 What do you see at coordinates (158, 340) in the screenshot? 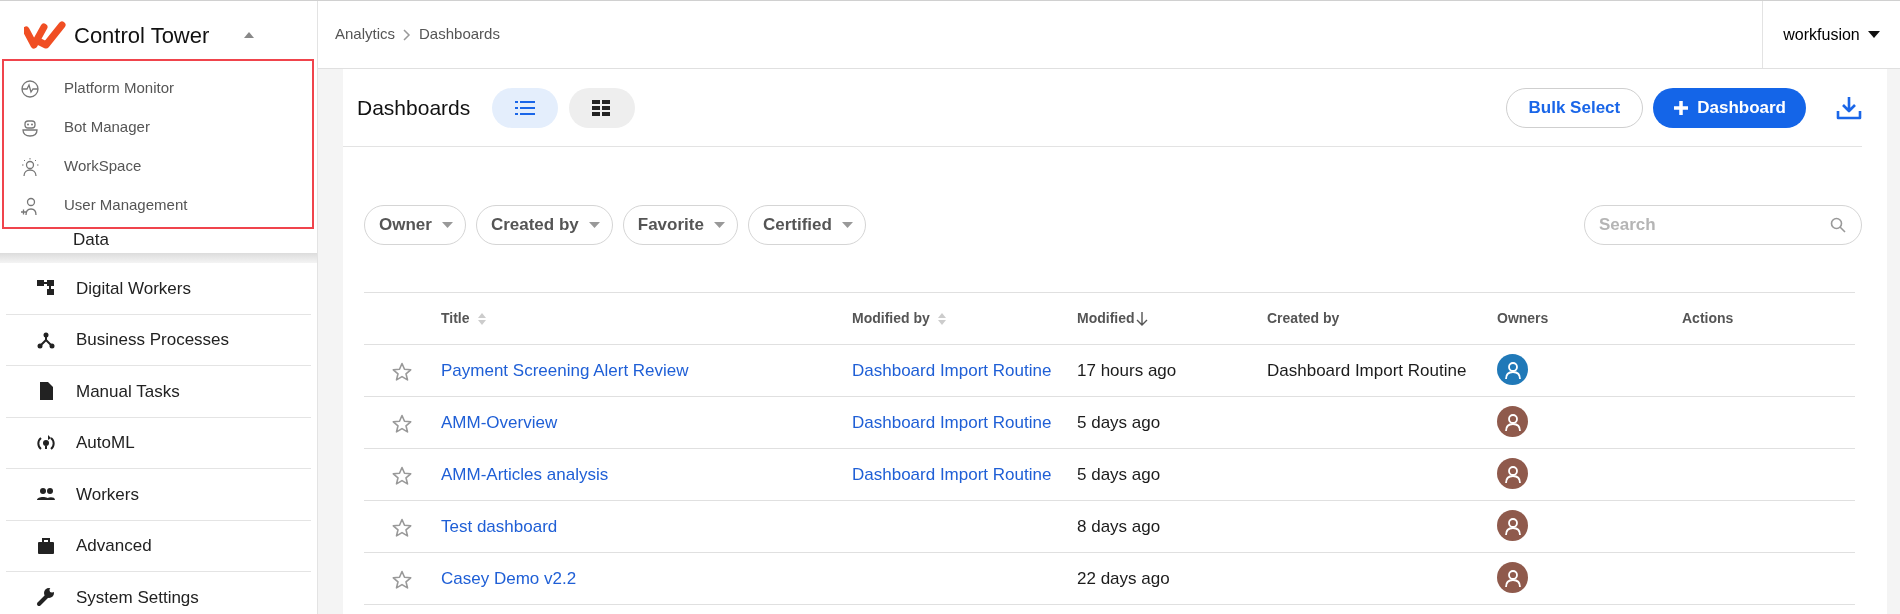
I see `sidebar-item: Business Processes` at bounding box center [158, 340].